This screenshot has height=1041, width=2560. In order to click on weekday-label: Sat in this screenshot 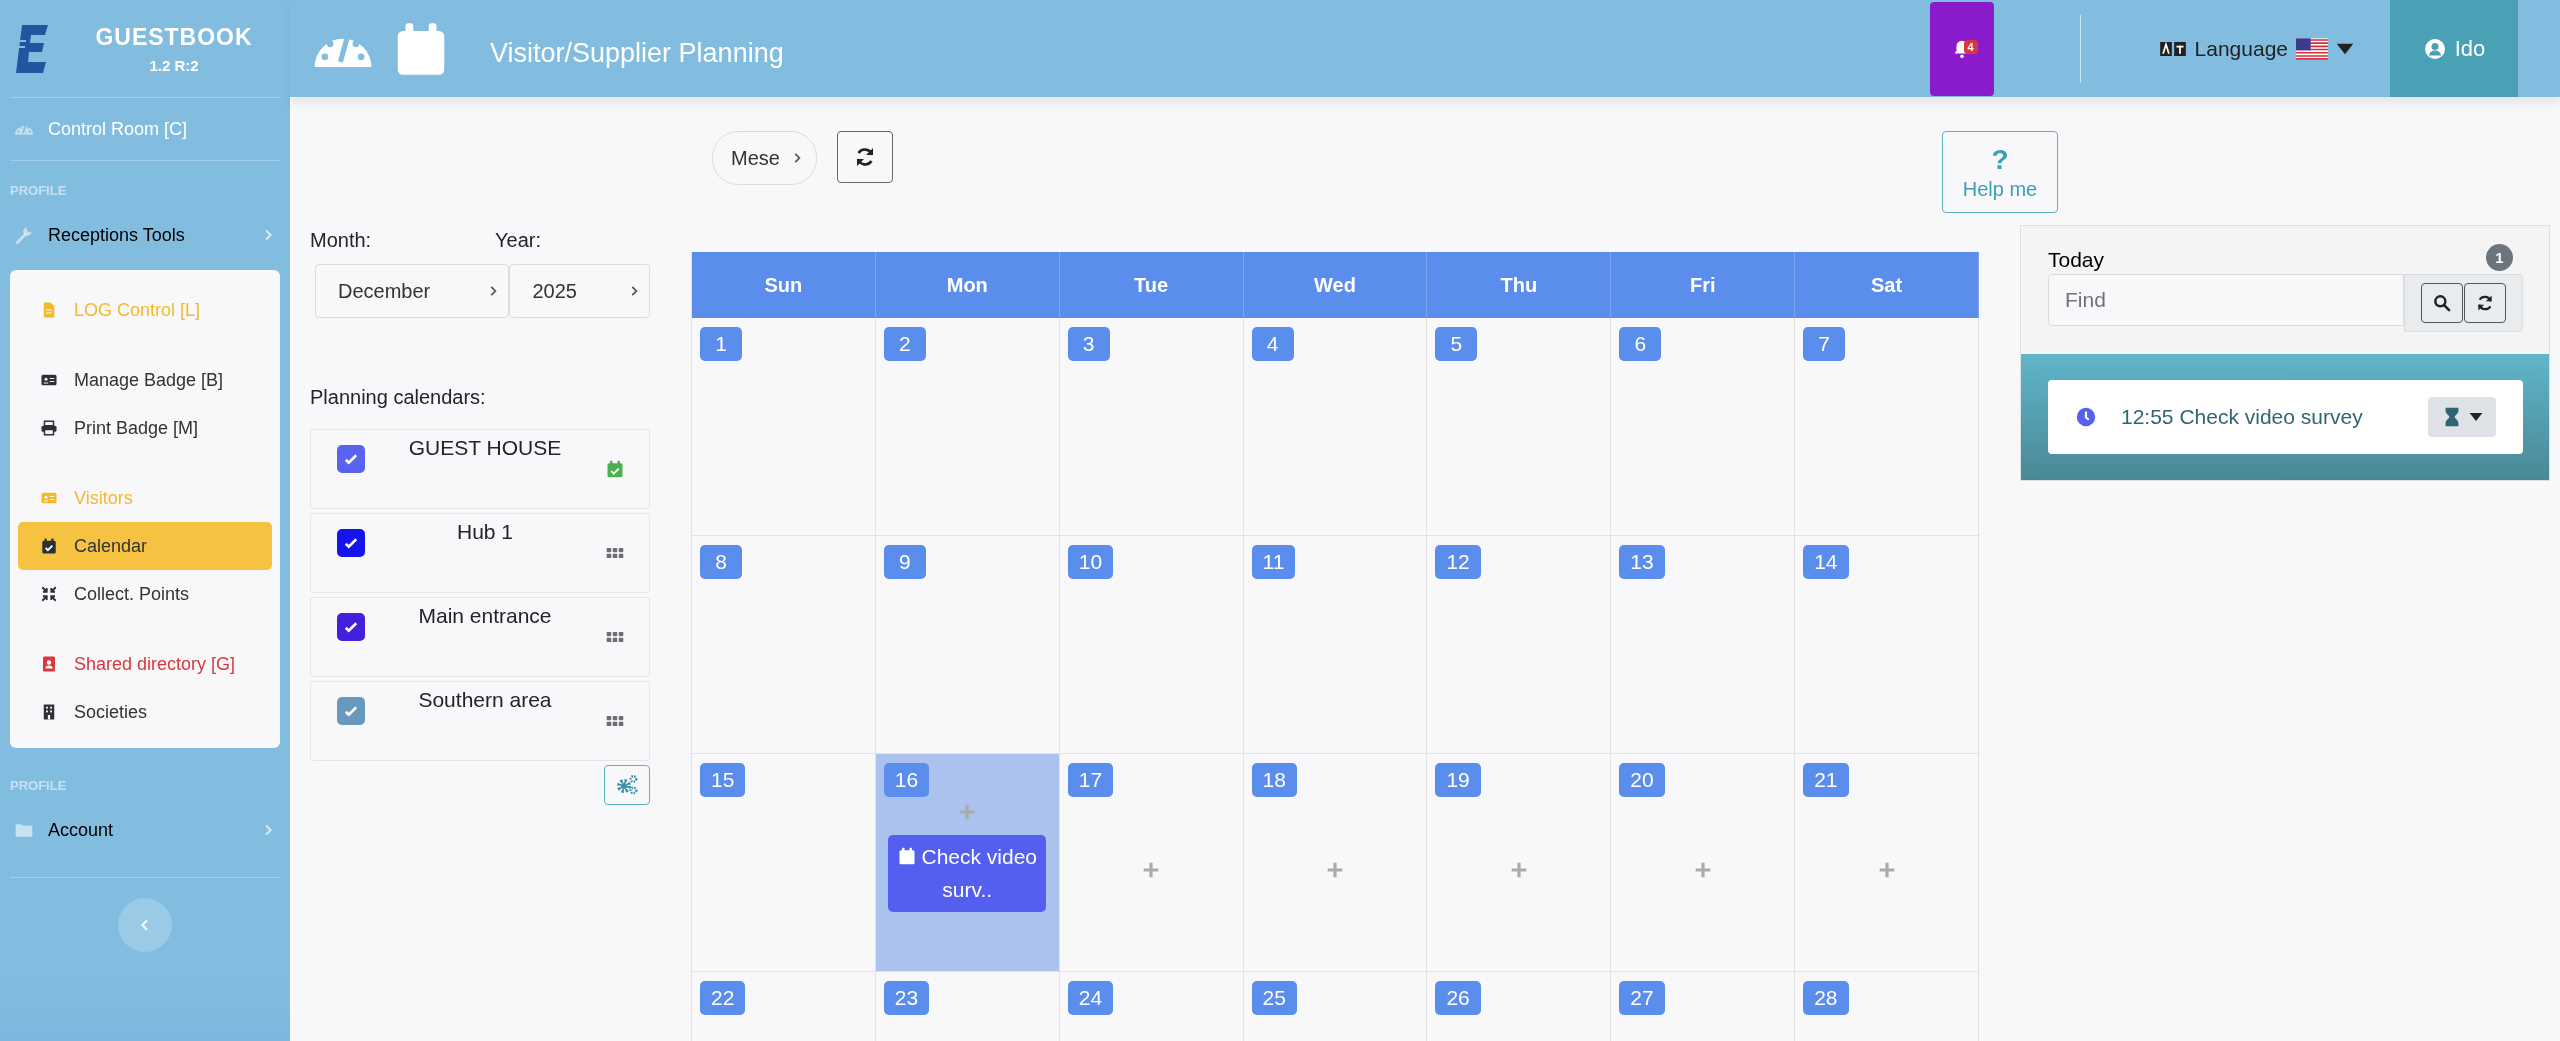, I will do `click(1887, 285)`.